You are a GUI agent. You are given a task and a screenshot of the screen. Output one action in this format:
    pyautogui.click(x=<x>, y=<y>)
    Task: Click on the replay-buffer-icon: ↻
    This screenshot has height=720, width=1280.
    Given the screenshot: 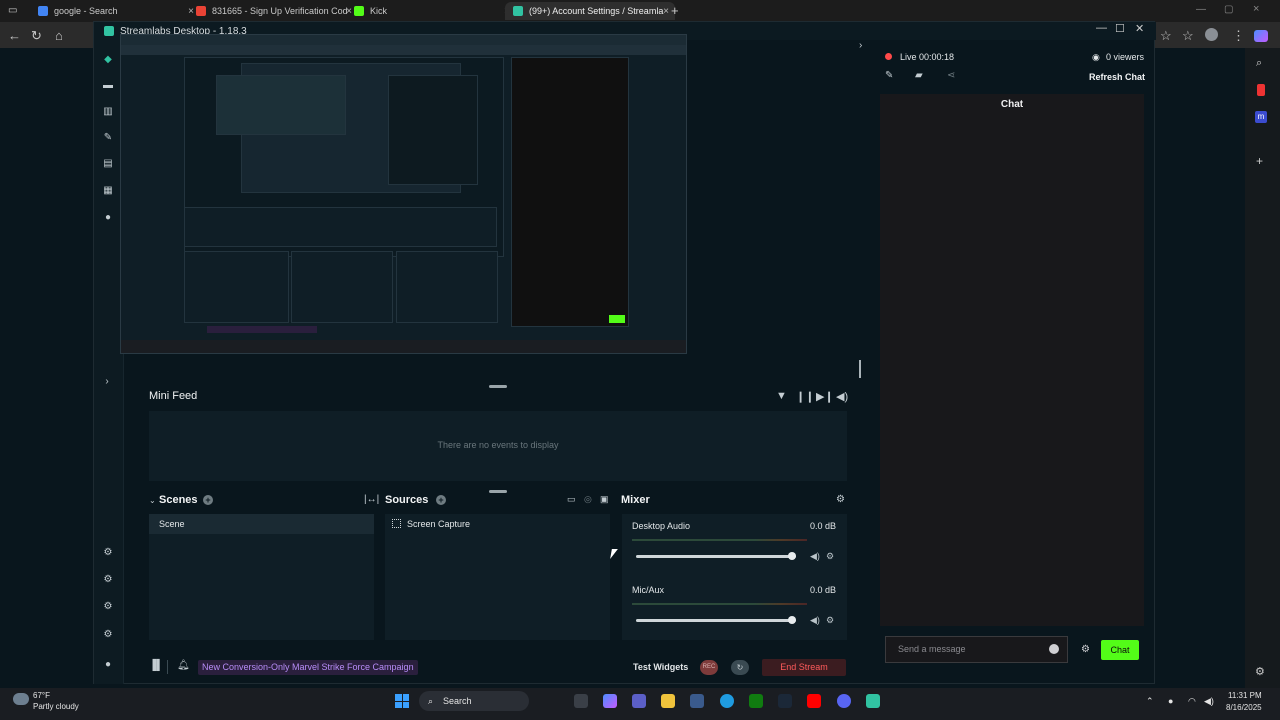 What is the action you would take?
    pyautogui.click(x=740, y=667)
    